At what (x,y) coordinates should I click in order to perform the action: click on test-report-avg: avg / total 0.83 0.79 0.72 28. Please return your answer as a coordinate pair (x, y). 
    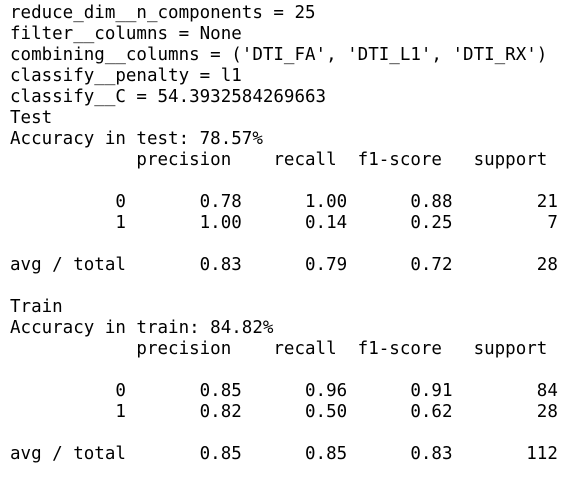
    Looking at the image, I should click on (284, 265).